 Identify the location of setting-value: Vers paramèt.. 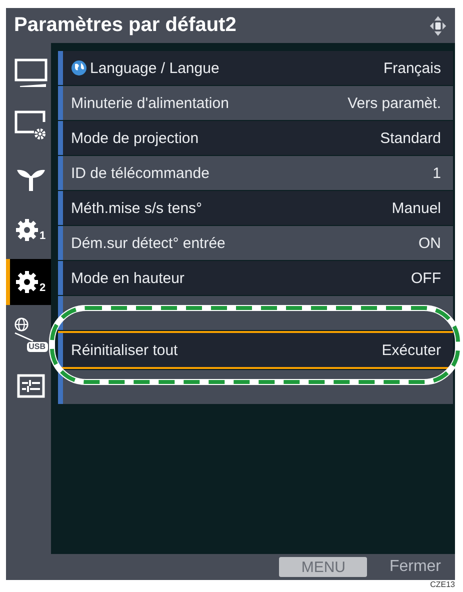
(394, 103).